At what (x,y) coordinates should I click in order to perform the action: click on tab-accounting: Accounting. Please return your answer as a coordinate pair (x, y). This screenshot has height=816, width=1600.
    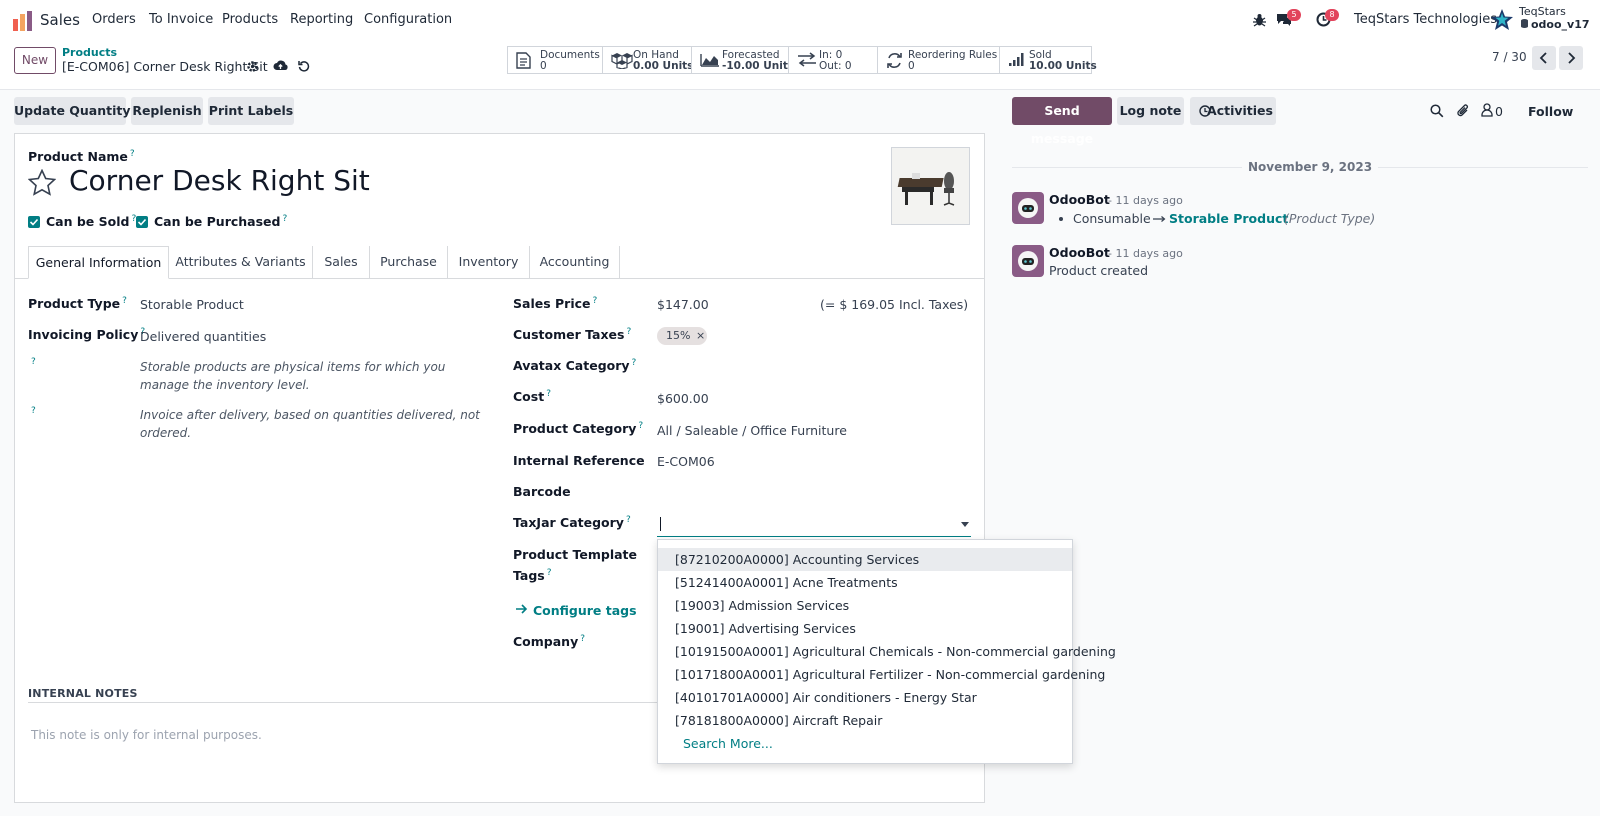
    Looking at the image, I should click on (574, 262).